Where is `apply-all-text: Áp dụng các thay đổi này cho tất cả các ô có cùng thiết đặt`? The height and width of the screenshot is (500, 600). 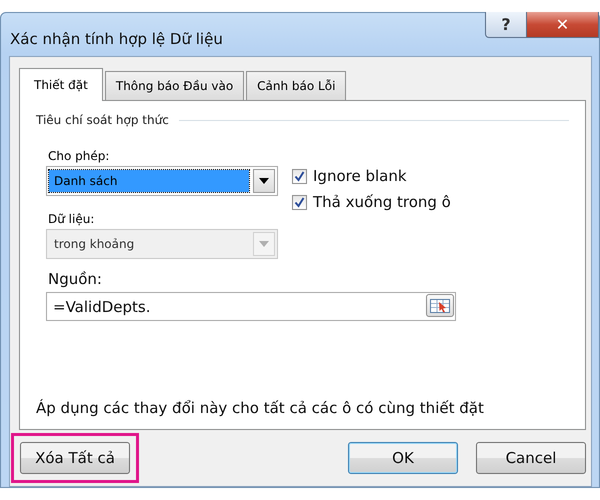
apply-all-text: Áp dụng các thay đổi này cho tất cả các ô có cùng thiết đặt is located at coordinates (260, 408).